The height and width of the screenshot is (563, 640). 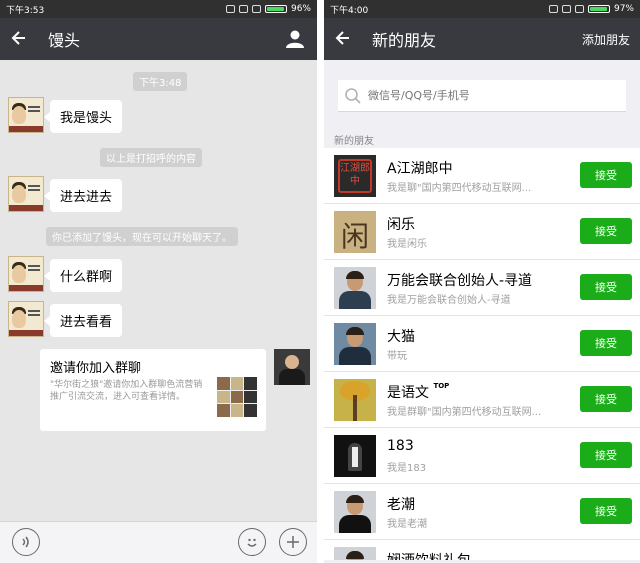 I want to click on friend-name: 万能会联合创始人-寻道, so click(x=460, y=281).